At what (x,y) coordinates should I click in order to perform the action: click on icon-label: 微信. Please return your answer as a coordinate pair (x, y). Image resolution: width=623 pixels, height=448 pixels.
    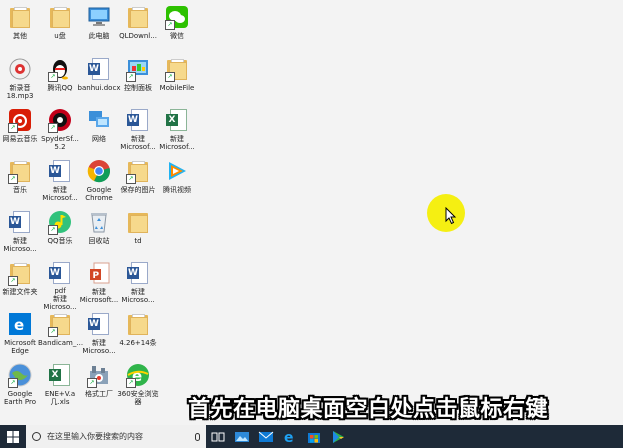
    Looking at the image, I should click on (177, 36).